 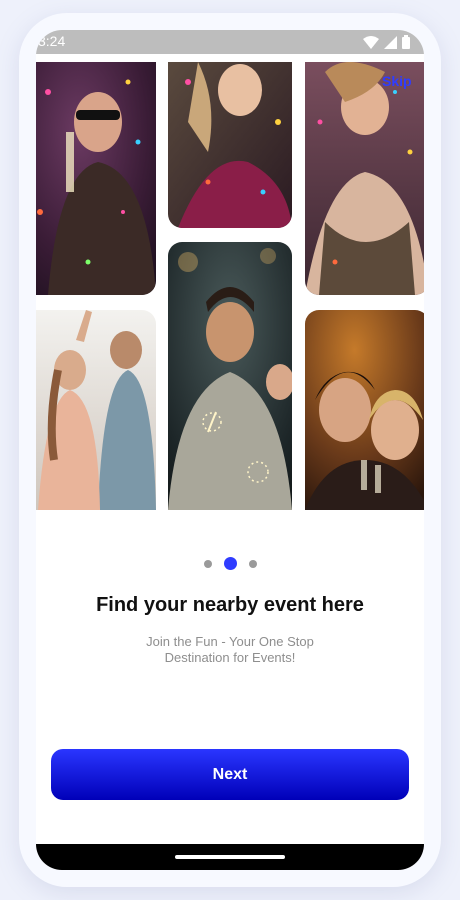 I want to click on party-photo-toasting-women, so click(x=364, y=410).